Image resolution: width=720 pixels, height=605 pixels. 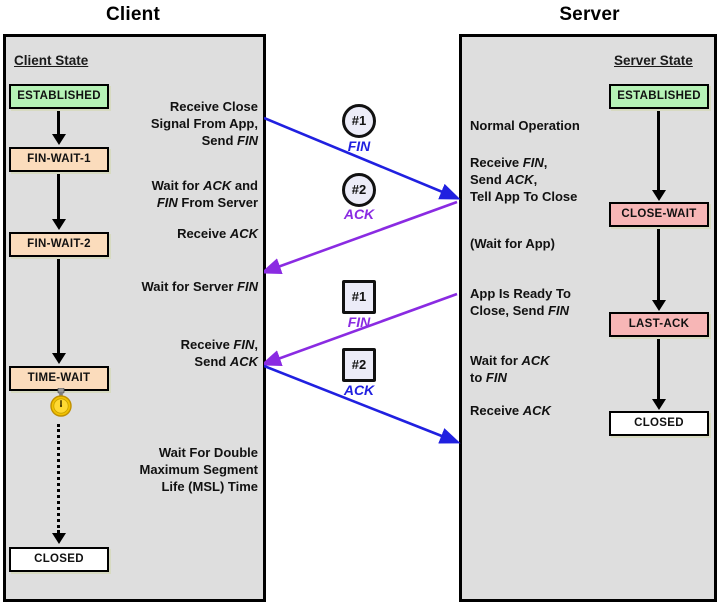 What do you see at coordinates (61, 402) in the screenshot?
I see `stopwatch-icon` at bounding box center [61, 402].